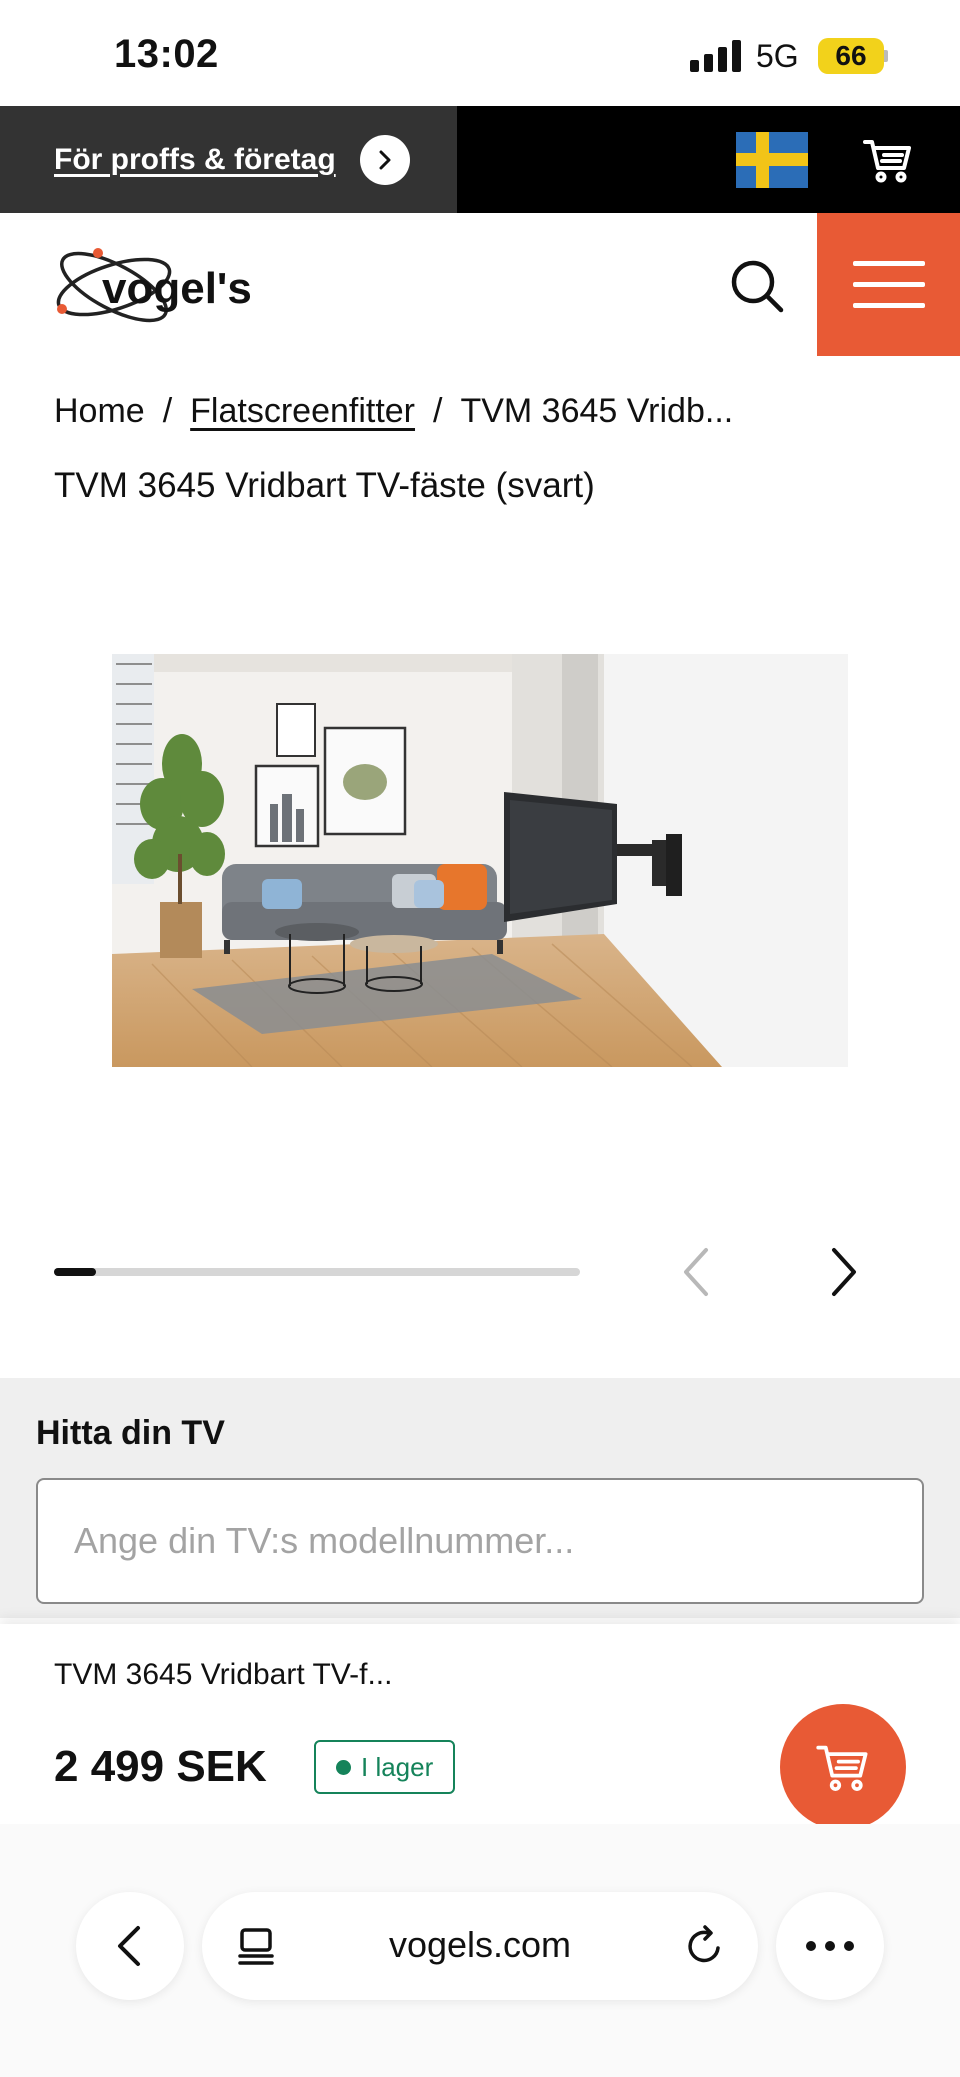 The image size is (960, 2077). What do you see at coordinates (777, 56) in the screenshot?
I see `network-type: 5G` at bounding box center [777, 56].